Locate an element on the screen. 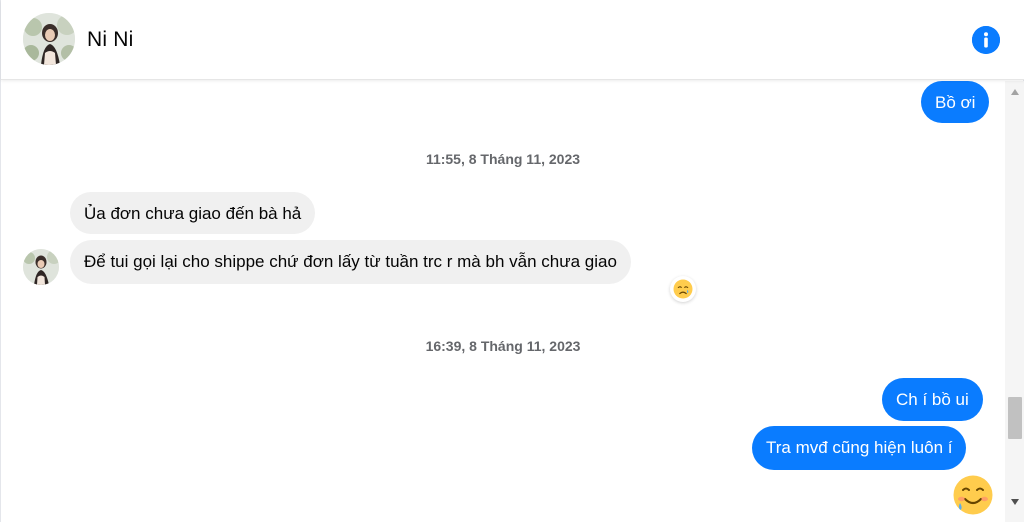 The height and width of the screenshot is (522, 1024). smiling-face-with-tear-icon is located at coordinates (973, 495).